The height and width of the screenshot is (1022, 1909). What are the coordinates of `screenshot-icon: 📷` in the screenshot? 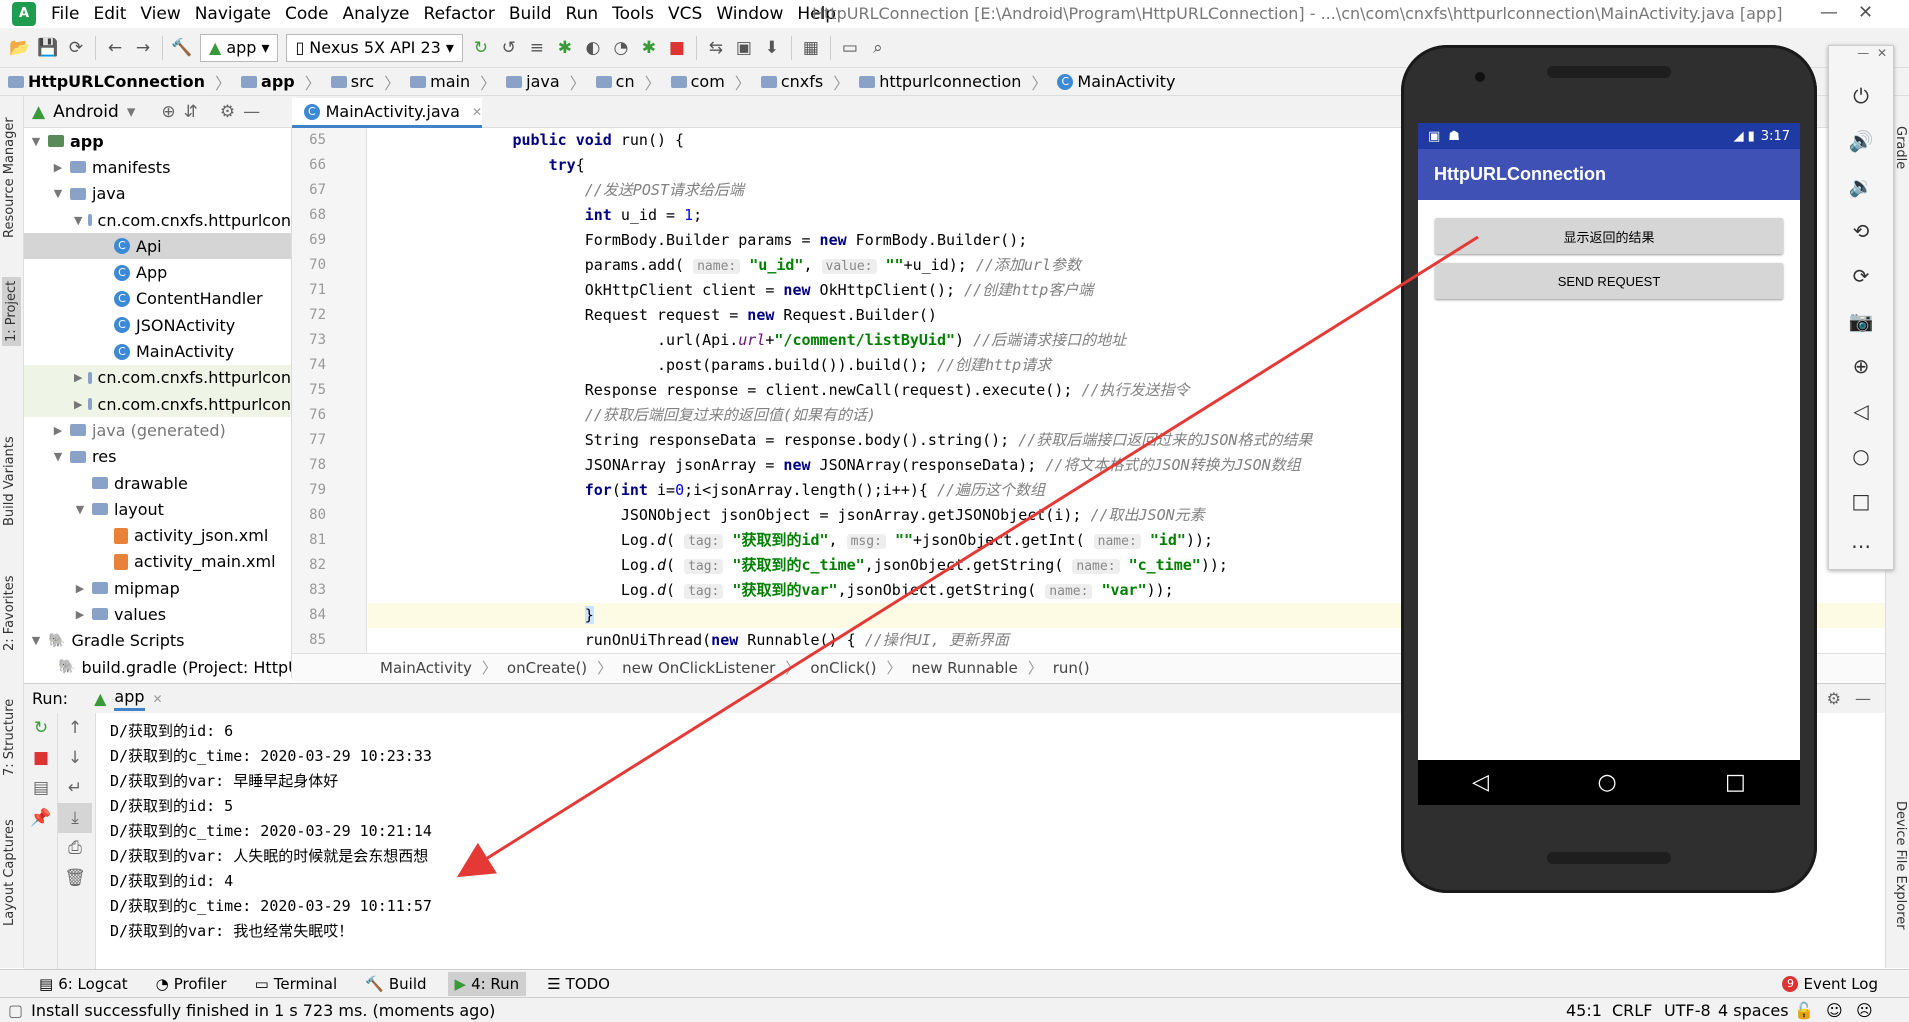 It's located at (1861, 321).